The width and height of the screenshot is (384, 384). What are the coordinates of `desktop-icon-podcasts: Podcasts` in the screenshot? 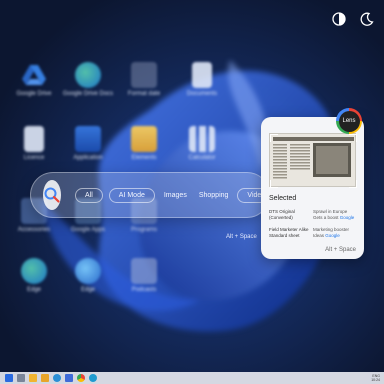 It's located at (144, 276).